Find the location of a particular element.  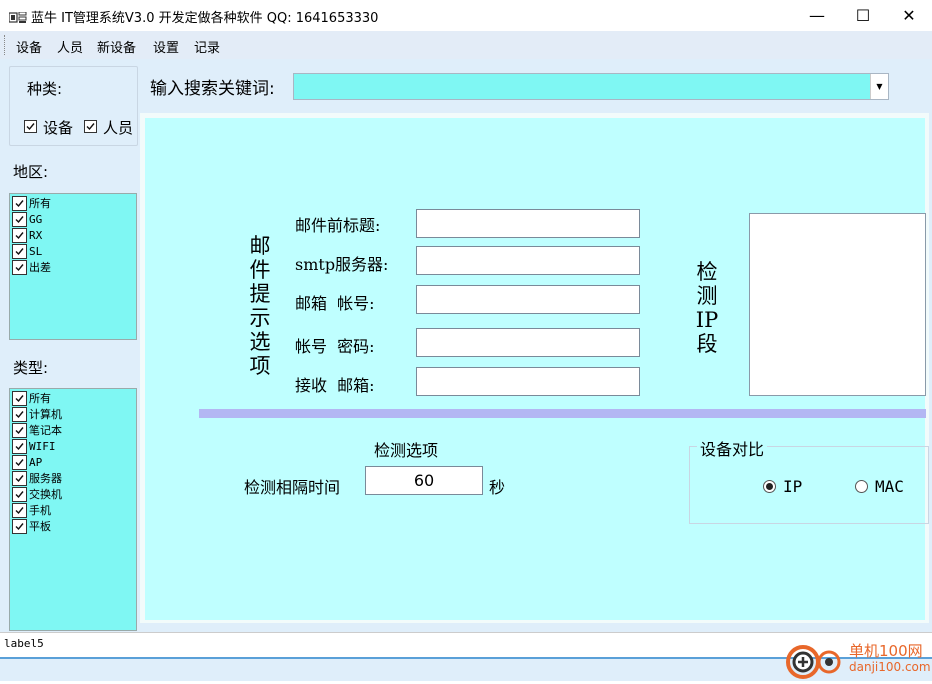

list-item: 交换机 is located at coordinates (37, 494).